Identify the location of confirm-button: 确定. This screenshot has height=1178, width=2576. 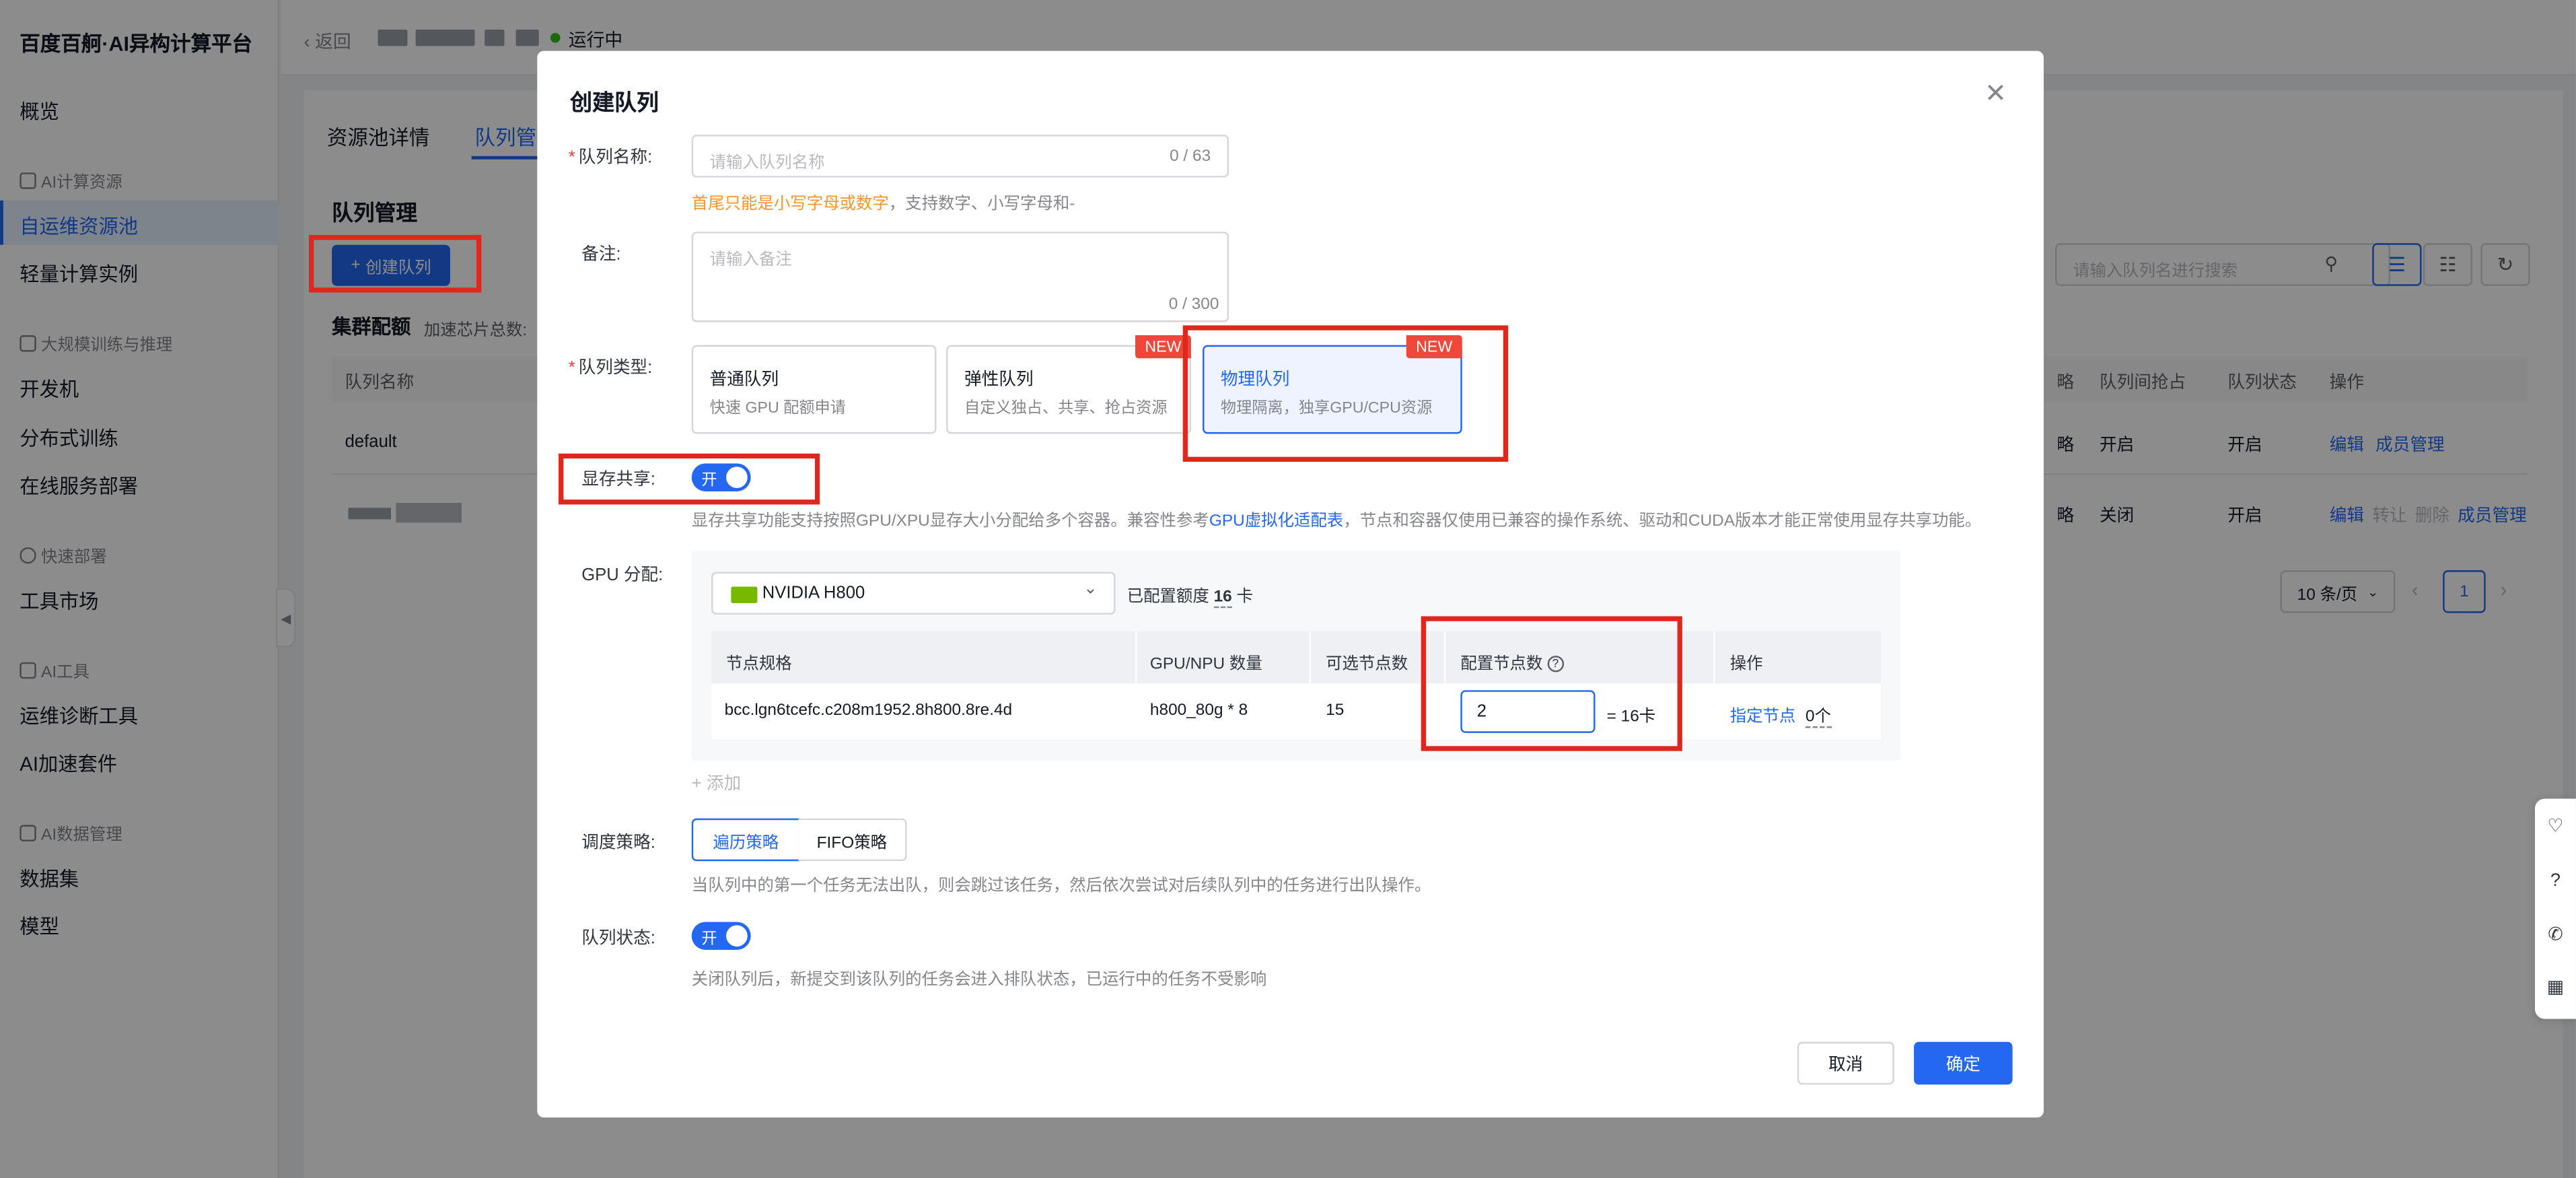
(1963, 1063).